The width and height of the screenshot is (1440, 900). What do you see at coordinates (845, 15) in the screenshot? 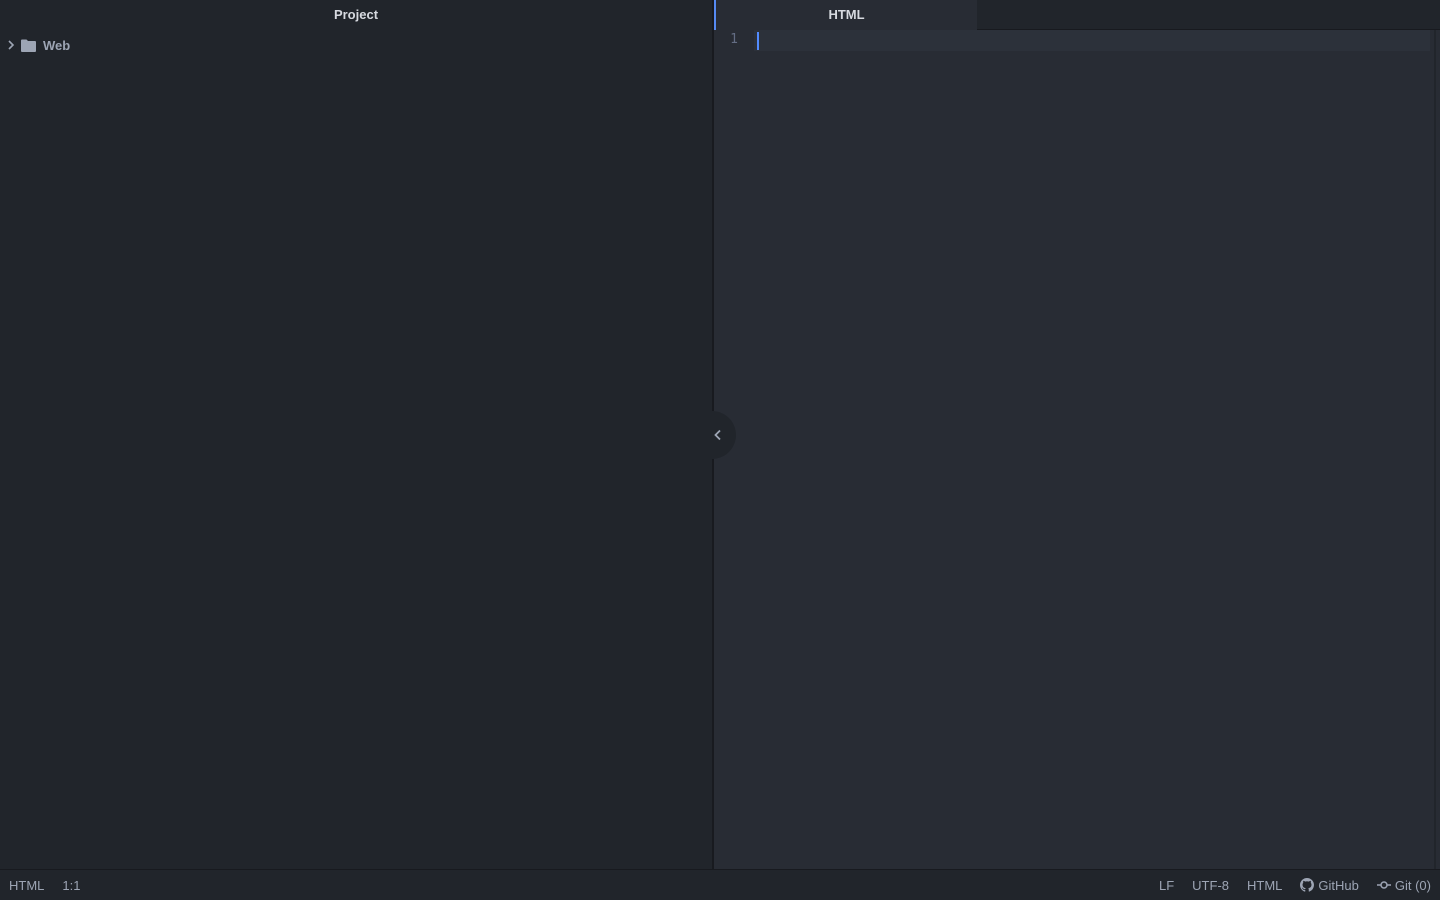
I see `tab-html: HTML` at bounding box center [845, 15].